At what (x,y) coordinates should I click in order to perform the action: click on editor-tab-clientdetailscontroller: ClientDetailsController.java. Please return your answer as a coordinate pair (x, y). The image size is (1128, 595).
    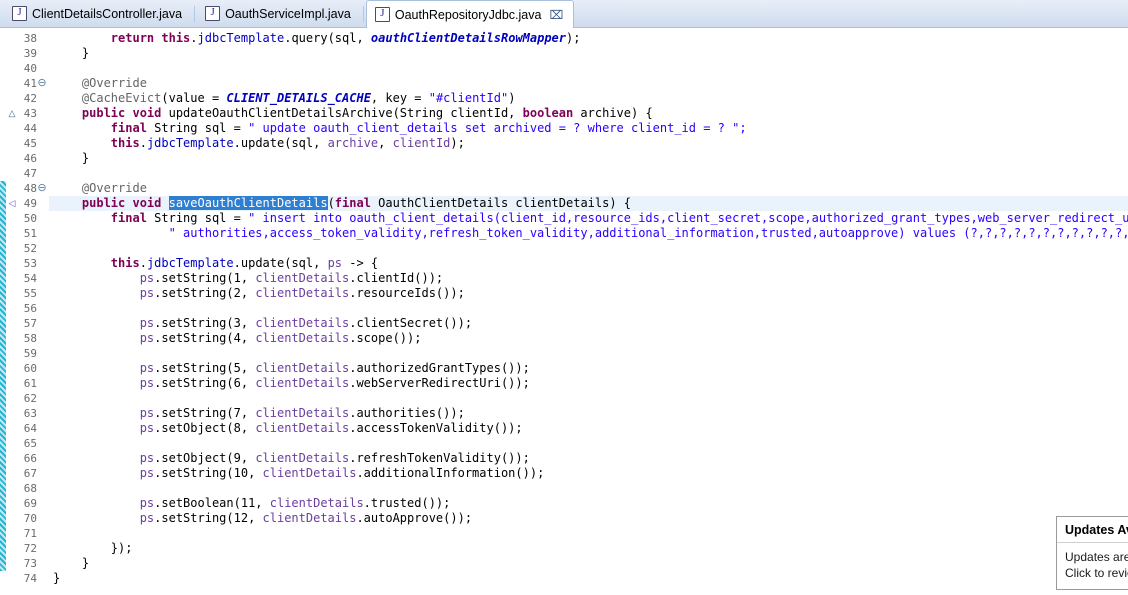
    Looking at the image, I should click on (98, 13).